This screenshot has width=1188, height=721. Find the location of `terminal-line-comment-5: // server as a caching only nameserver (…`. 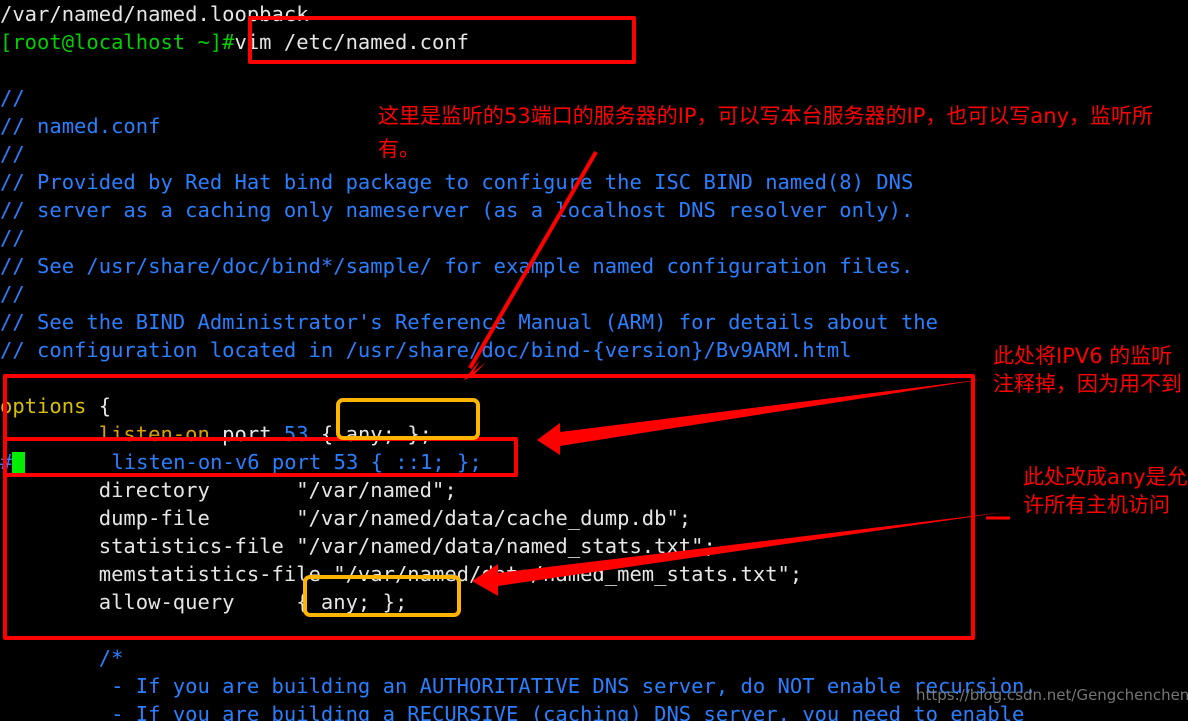

terminal-line-comment-5: // server as a caching only nameserver (… is located at coordinates (594, 210).